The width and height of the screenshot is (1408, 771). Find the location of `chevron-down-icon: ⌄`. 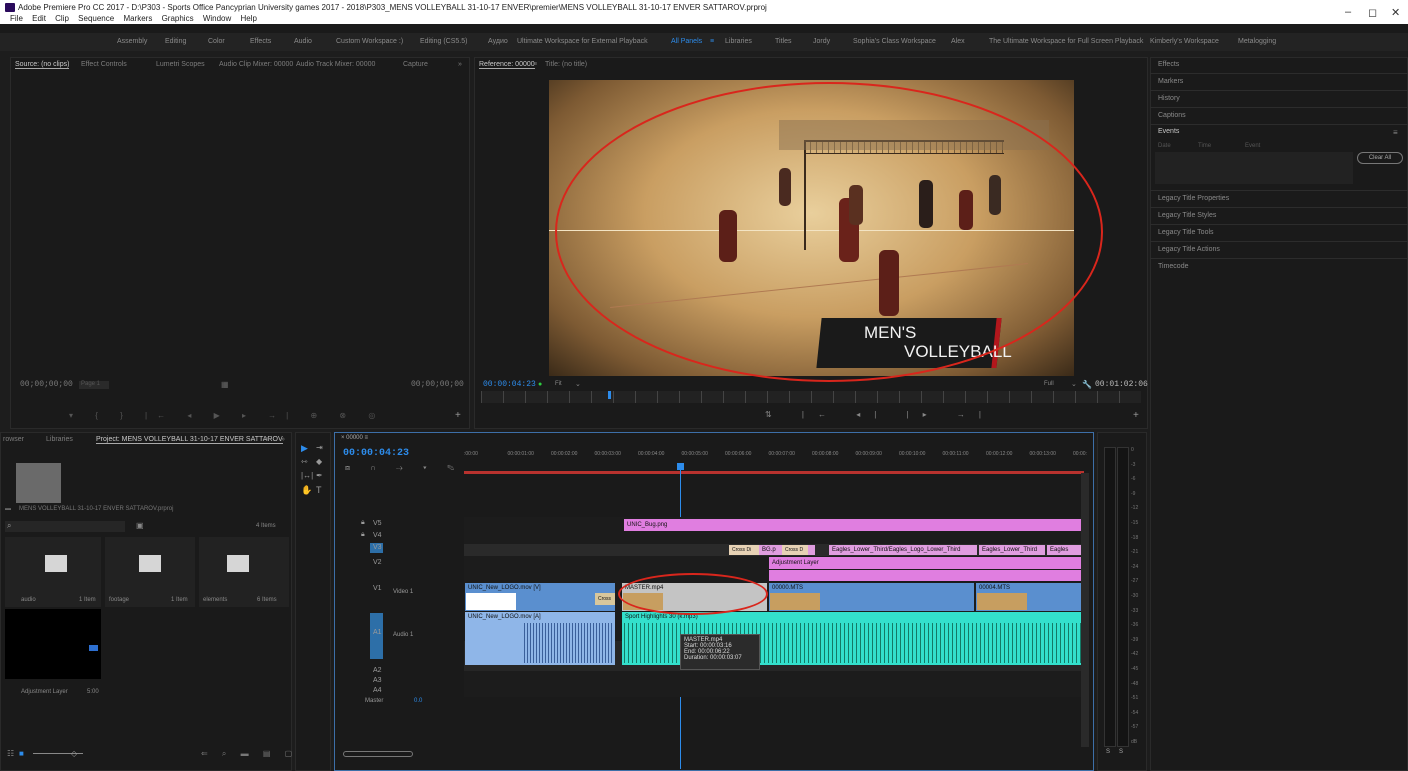

chevron-down-icon: ⌄ is located at coordinates (1074, 384).